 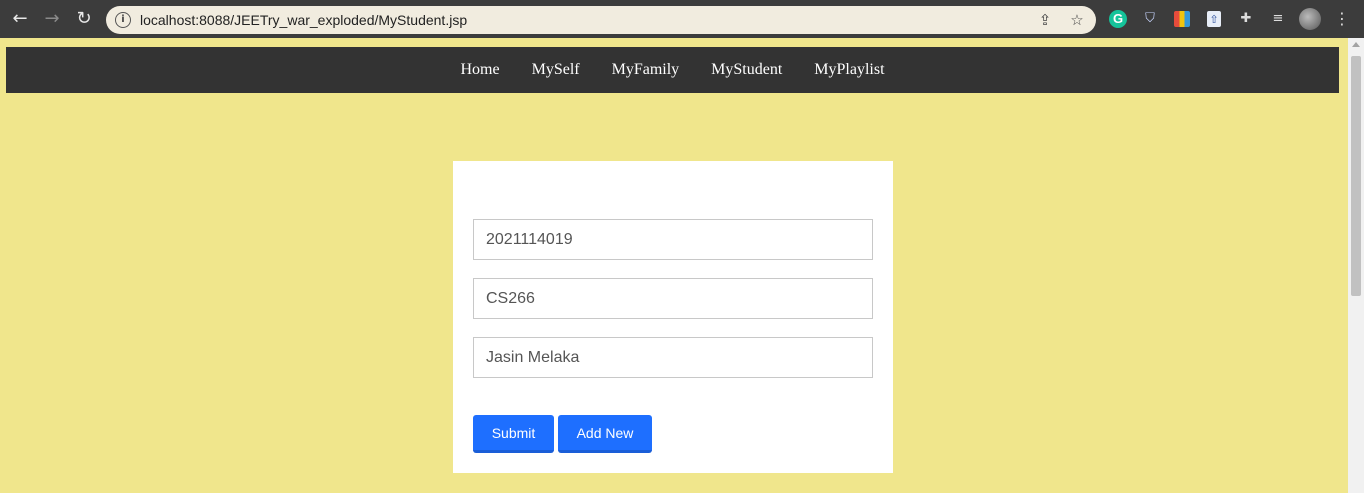 I want to click on scroll-up-icon, so click(x=1356, y=44).